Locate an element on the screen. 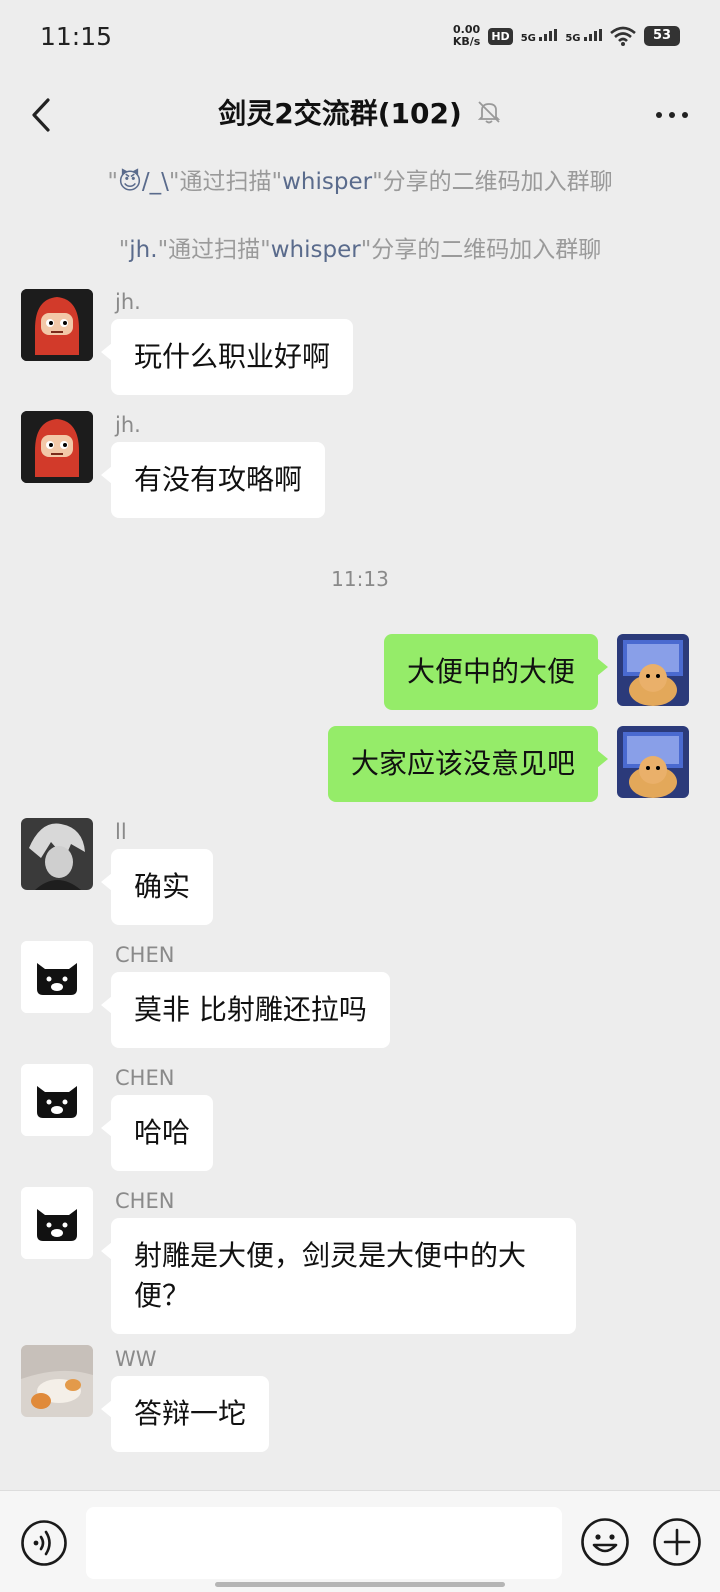 The height and width of the screenshot is (1592, 720). chat-header: 剑灵2交流群(102) is located at coordinates (360, 115).